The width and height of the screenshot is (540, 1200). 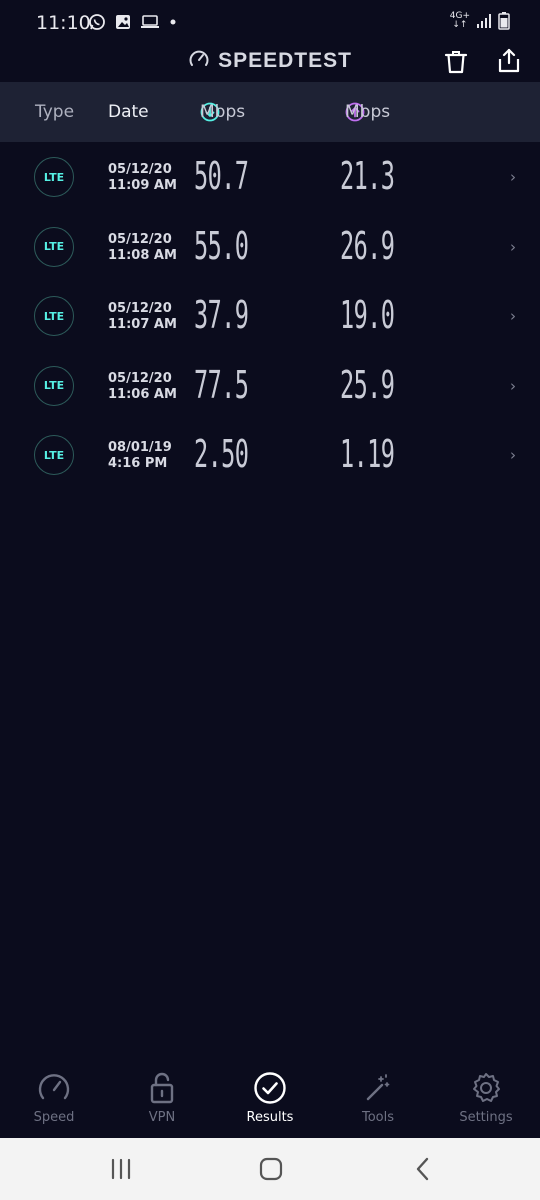 What do you see at coordinates (162, 1117) in the screenshot?
I see `nav-vpn-label: VPN` at bounding box center [162, 1117].